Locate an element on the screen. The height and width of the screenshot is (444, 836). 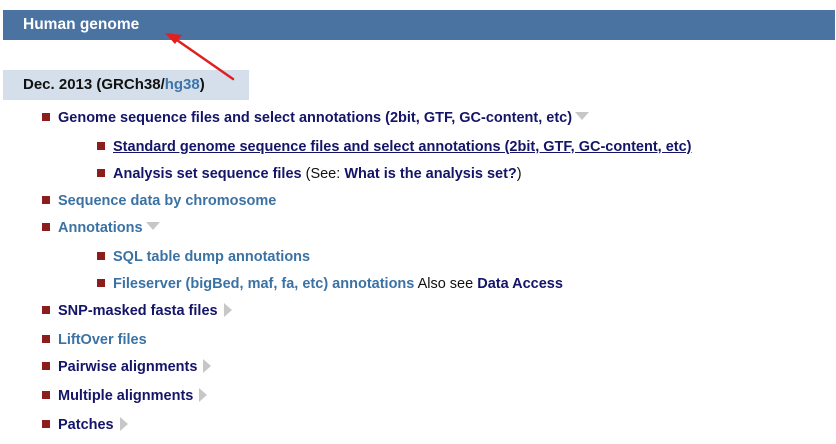
assembly-version-box: Dec. 2013 (GRCh38/hg38) is located at coordinates (126, 85).